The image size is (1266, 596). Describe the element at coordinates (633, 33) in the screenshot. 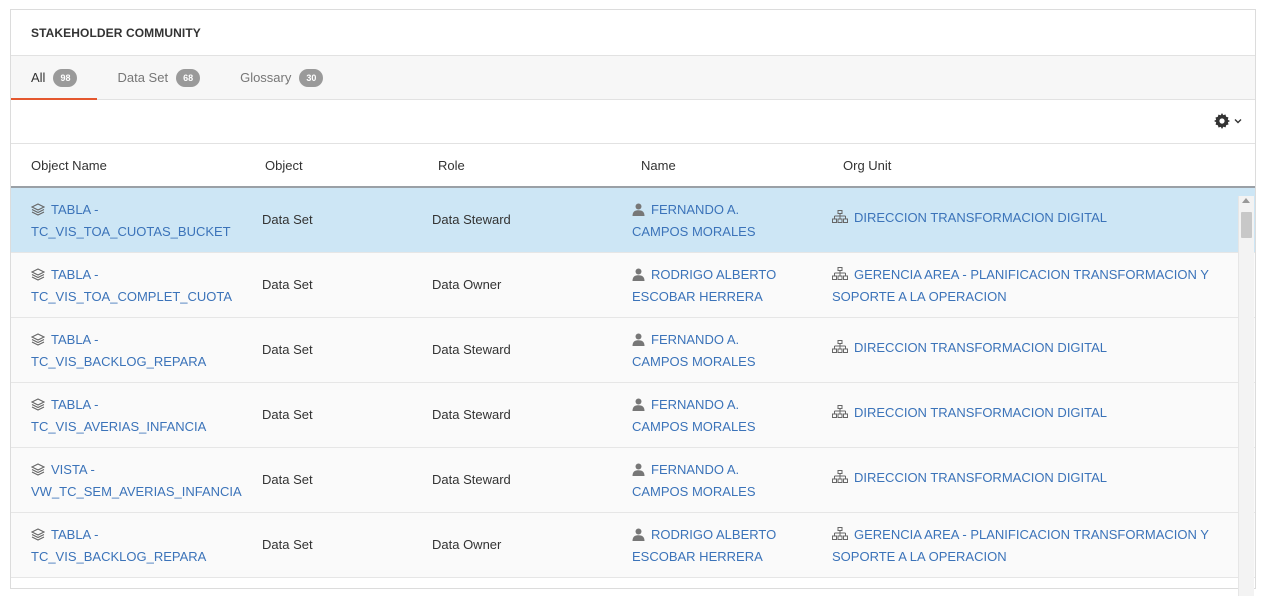

I see `panel-header: STAKEHOLDER COMMUNITY` at that location.